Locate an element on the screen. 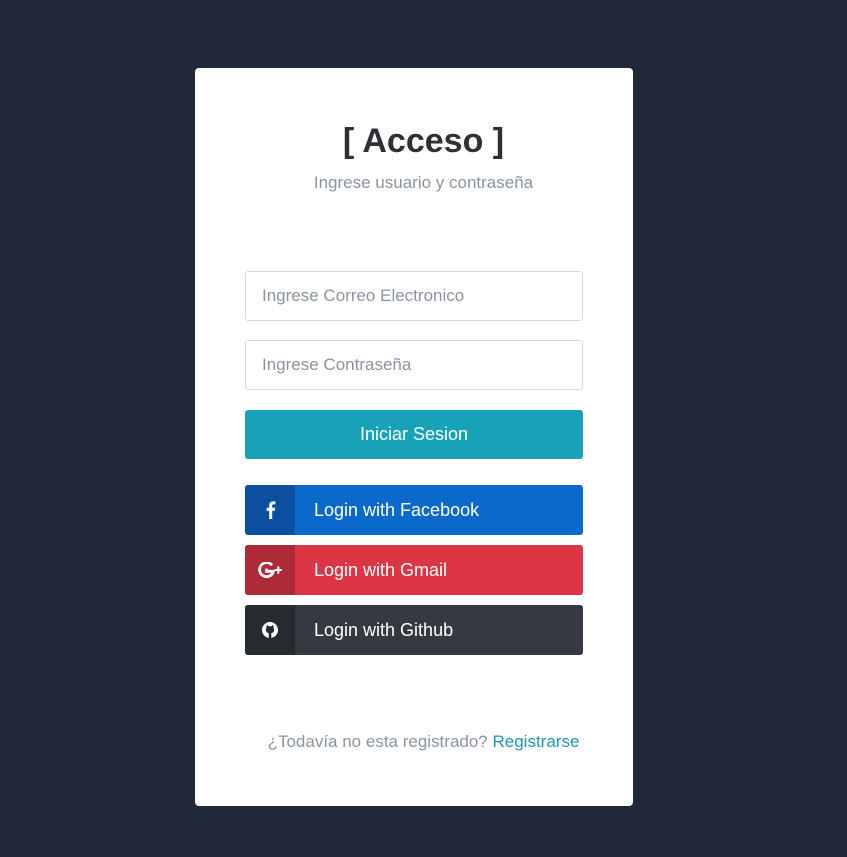 The width and height of the screenshot is (847, 857). register-link: Registrarse is located at coordinates (536, 741).